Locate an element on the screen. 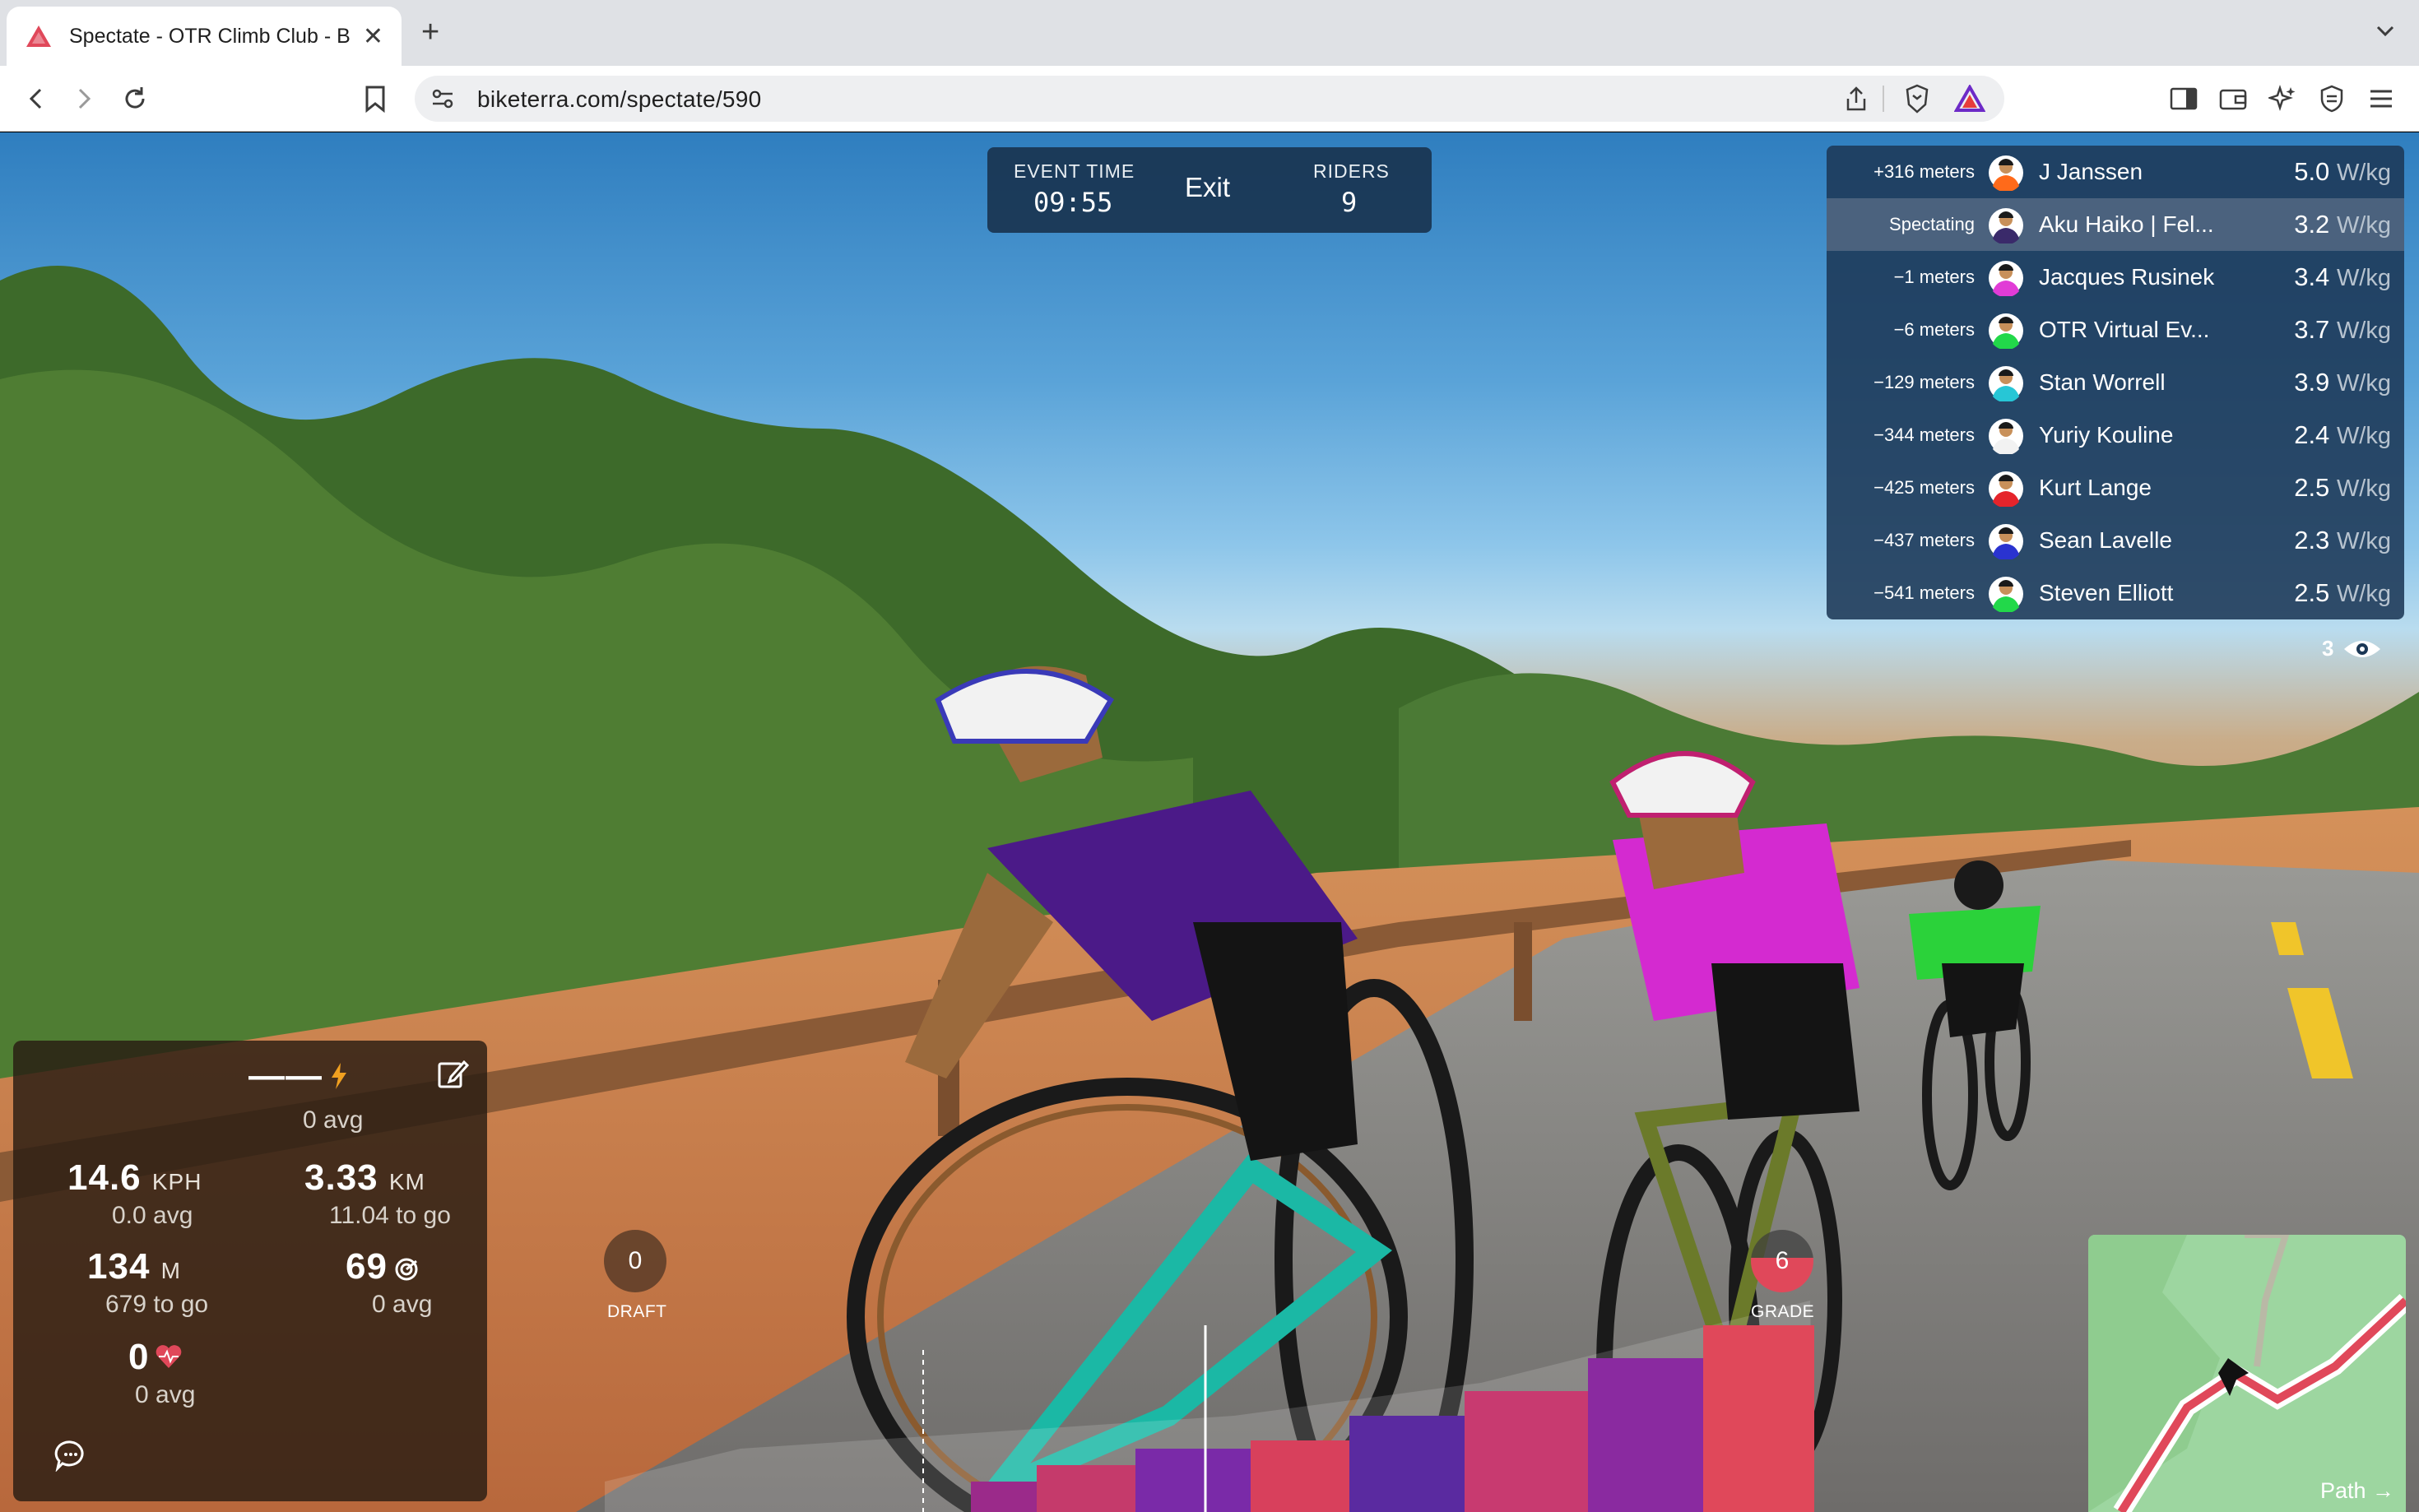 The width and height of the screenshot is (2419, 1512). url-text: biketerra.com/spectate/590 is located at coordinates (619, 99).